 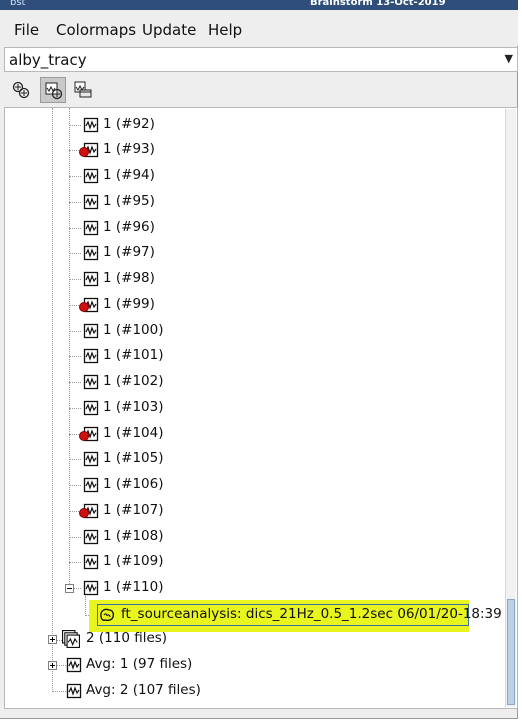 I want to click on node-label: 1 (#109), so click(x=133, y=561).